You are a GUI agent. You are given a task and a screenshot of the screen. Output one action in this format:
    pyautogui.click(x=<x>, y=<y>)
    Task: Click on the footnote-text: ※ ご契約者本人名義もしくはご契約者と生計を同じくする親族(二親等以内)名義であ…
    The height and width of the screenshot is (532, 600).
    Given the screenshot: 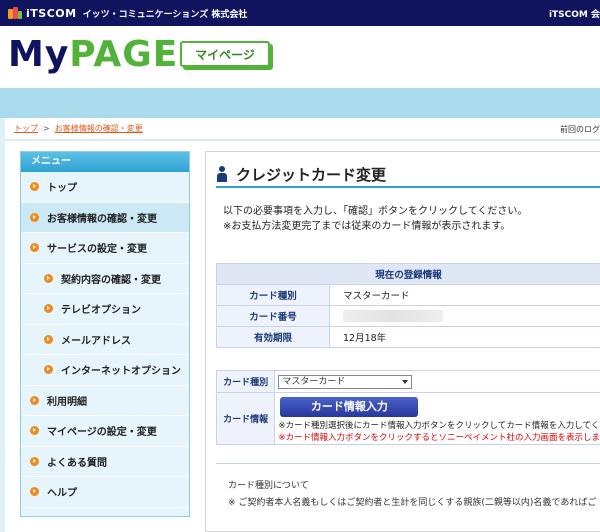 What is the action you would take?
    pyautogui.click(x=412, y=503)
    